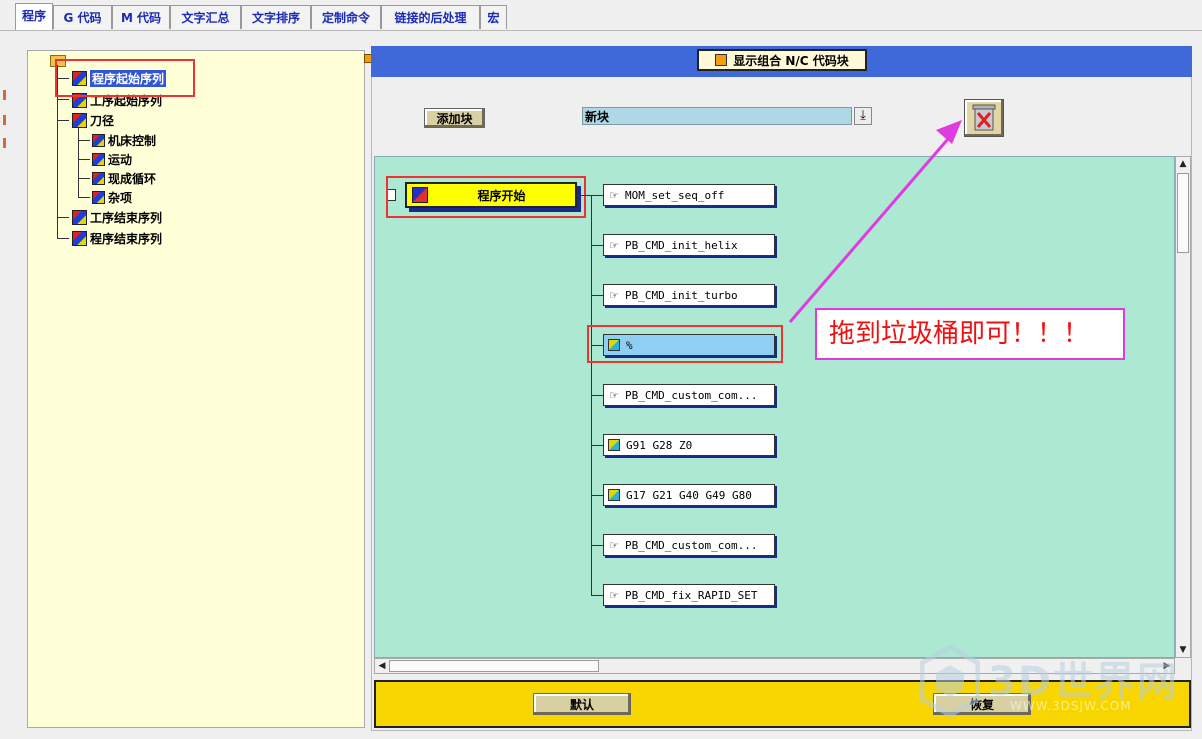  I want to click on drag-arrow-icon, so click(875, 221).